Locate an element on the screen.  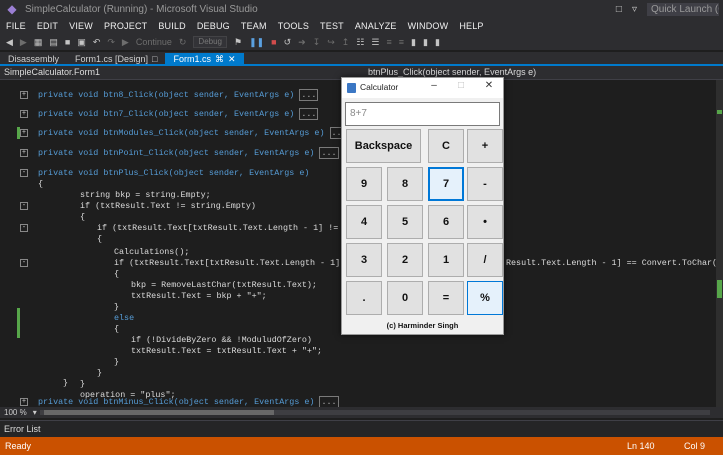
menu-view: VIEW is located at coordinates (81, 26).